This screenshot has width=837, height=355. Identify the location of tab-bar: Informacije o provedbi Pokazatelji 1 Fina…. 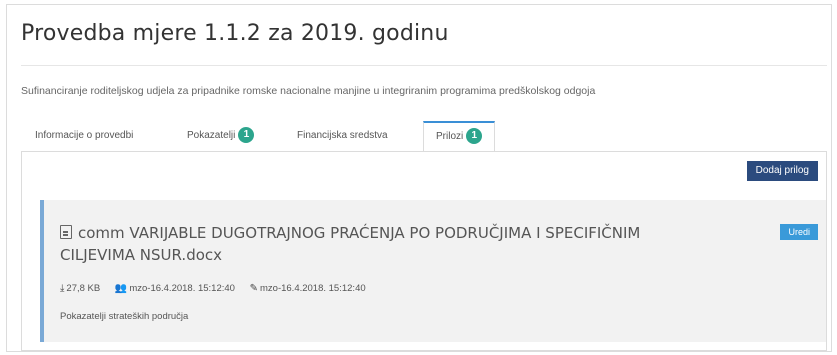
(424, 136).